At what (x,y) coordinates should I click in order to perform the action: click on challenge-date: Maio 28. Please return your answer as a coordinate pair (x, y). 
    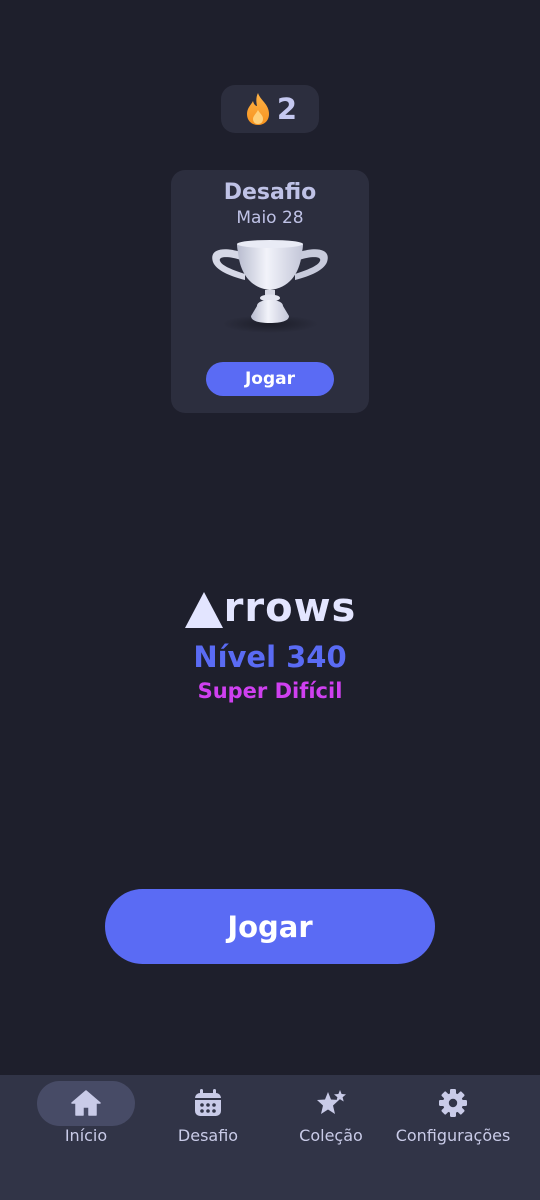
    Looking at the image, I should click on (270, 218).